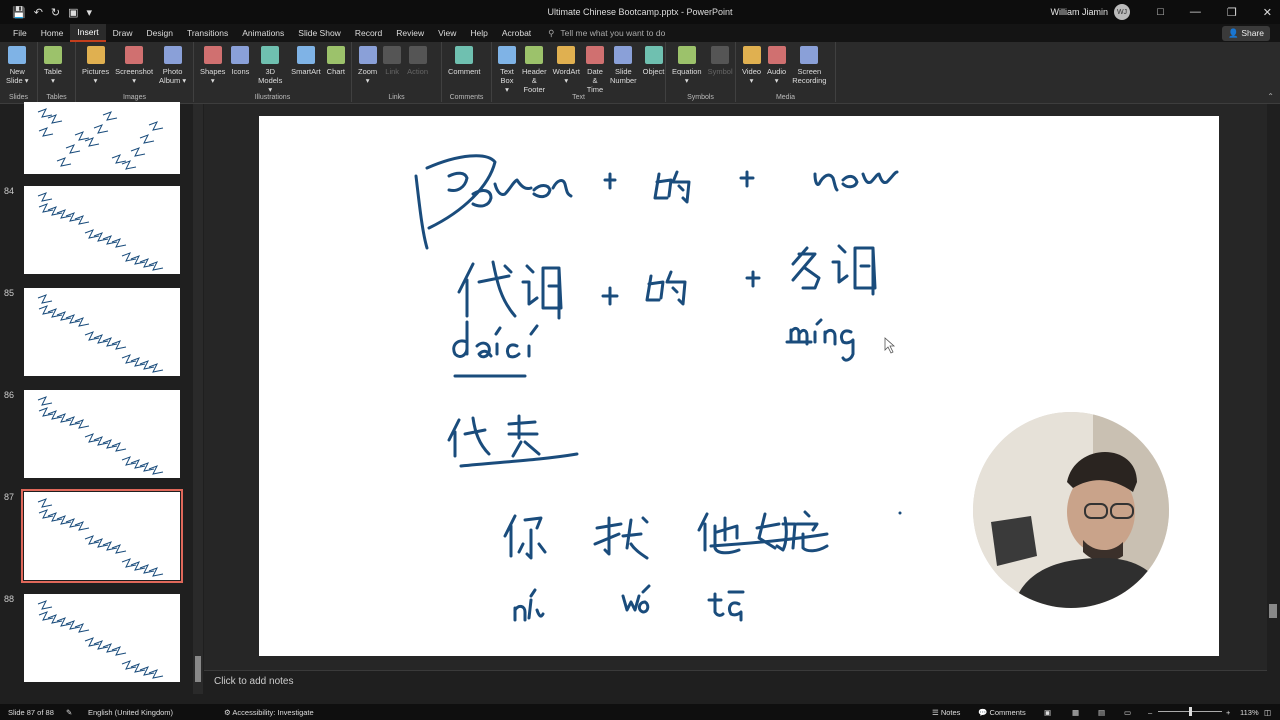 The width and height of the screenshot is (1280, 720). I want to click on date-time-button: Date & Time, so click(595, 69).